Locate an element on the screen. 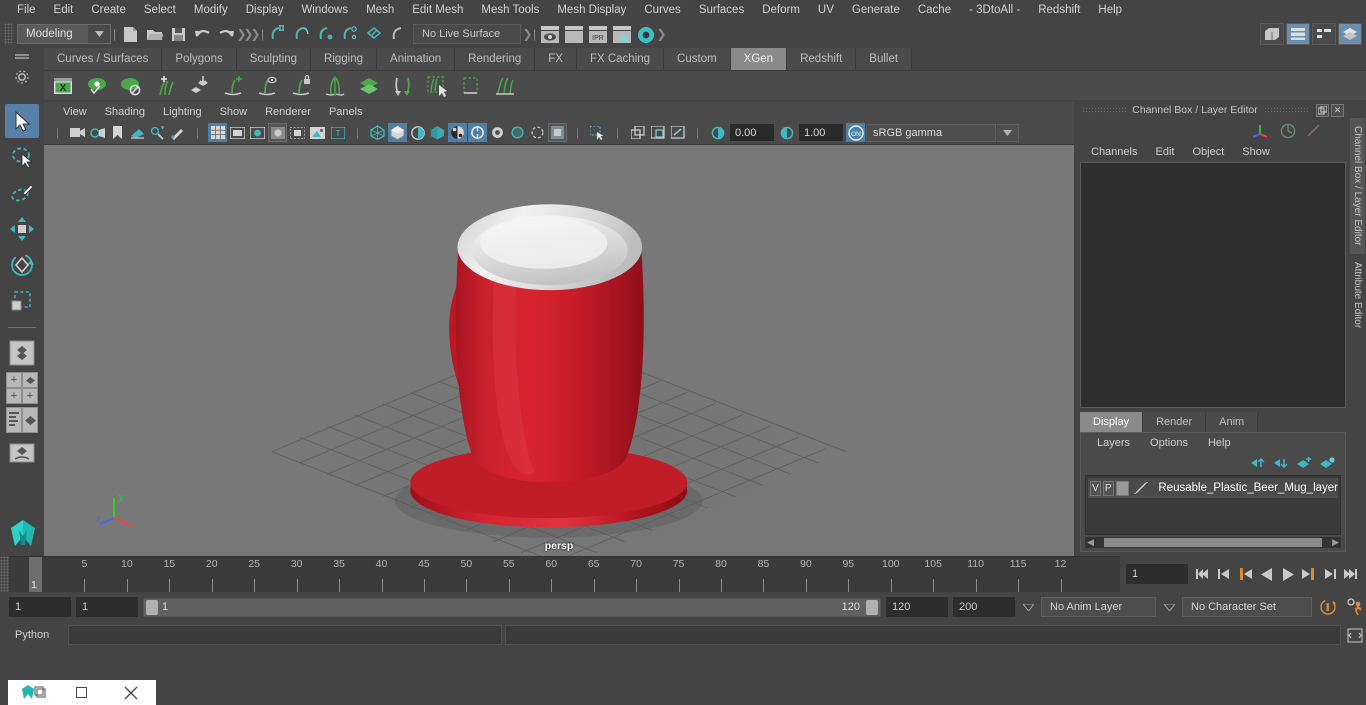  viewport-menu-panels: Panels is located at coordinates (346, 112).